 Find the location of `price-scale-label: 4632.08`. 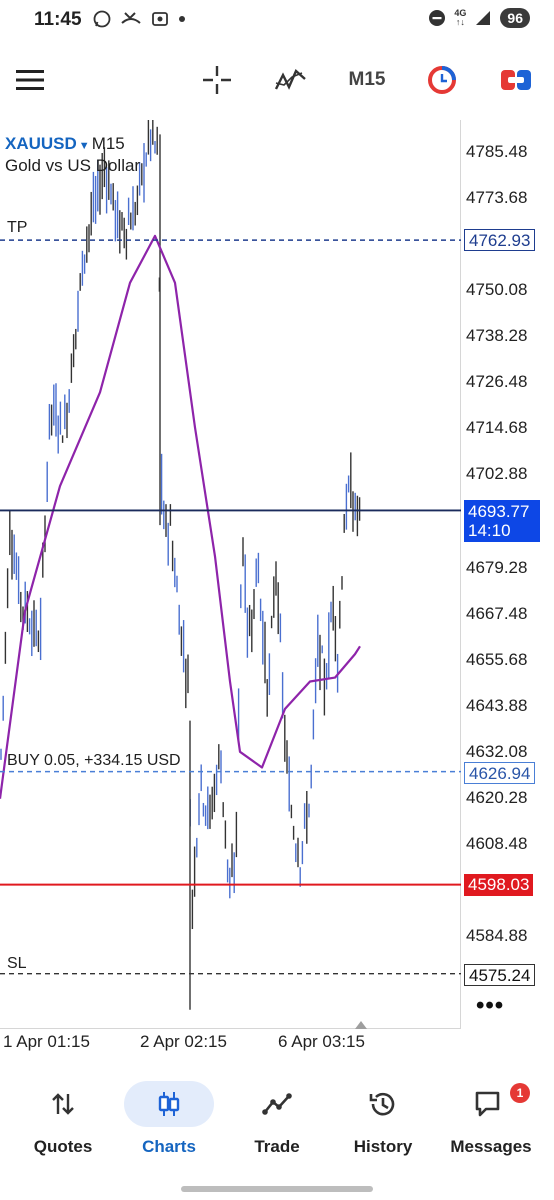

price-scale-label: 4632.08 is located at coordinates (497, 751).